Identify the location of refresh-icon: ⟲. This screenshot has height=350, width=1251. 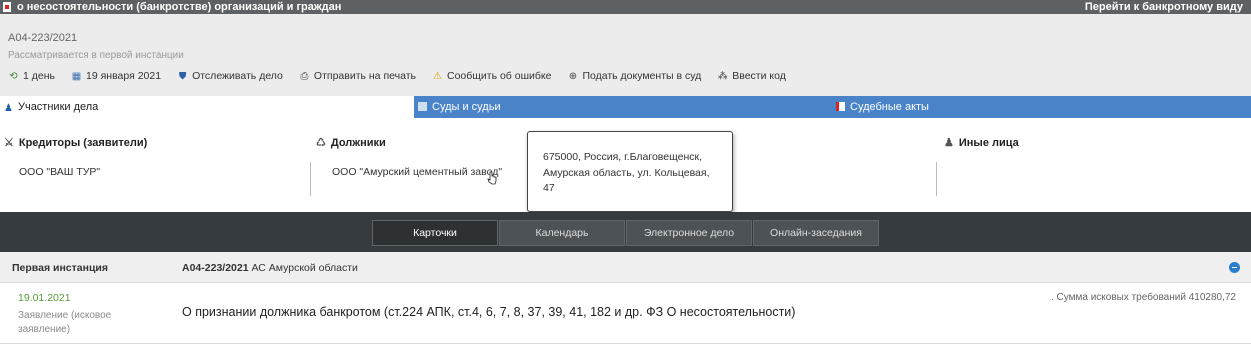
(13, 76).